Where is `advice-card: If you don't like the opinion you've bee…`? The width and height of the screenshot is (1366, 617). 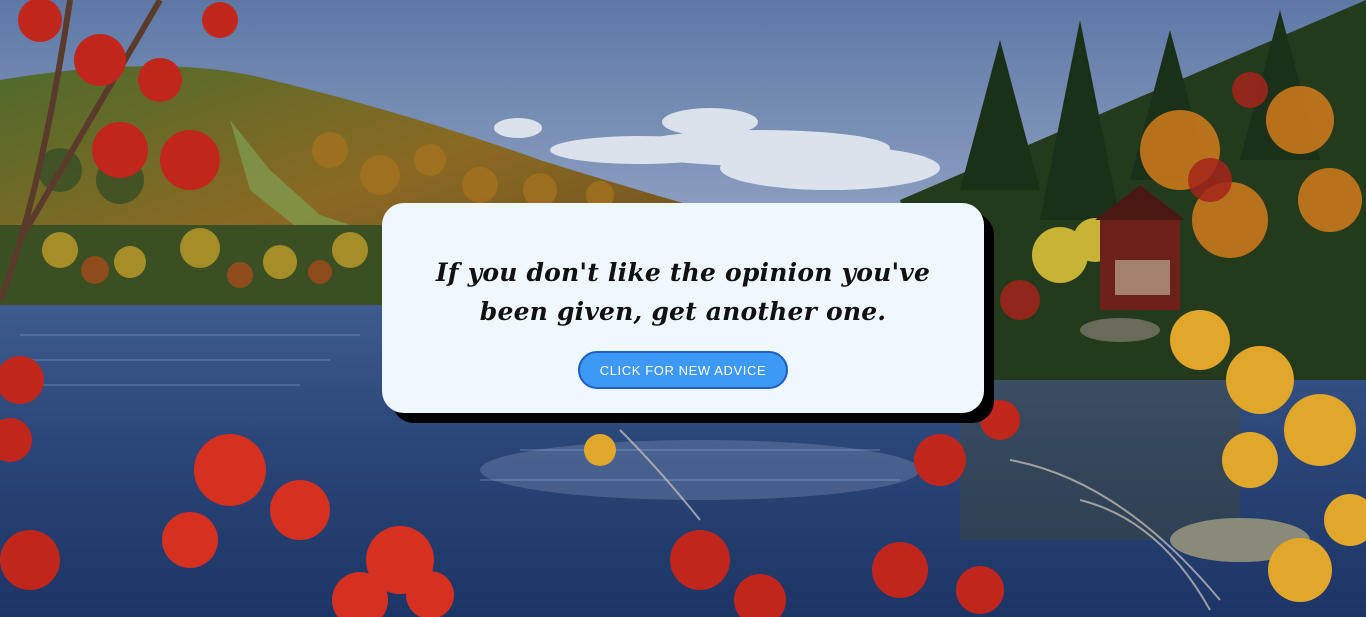 advice-card: If you don't like the opinion you've bee… is located at coordinates (683, 308).